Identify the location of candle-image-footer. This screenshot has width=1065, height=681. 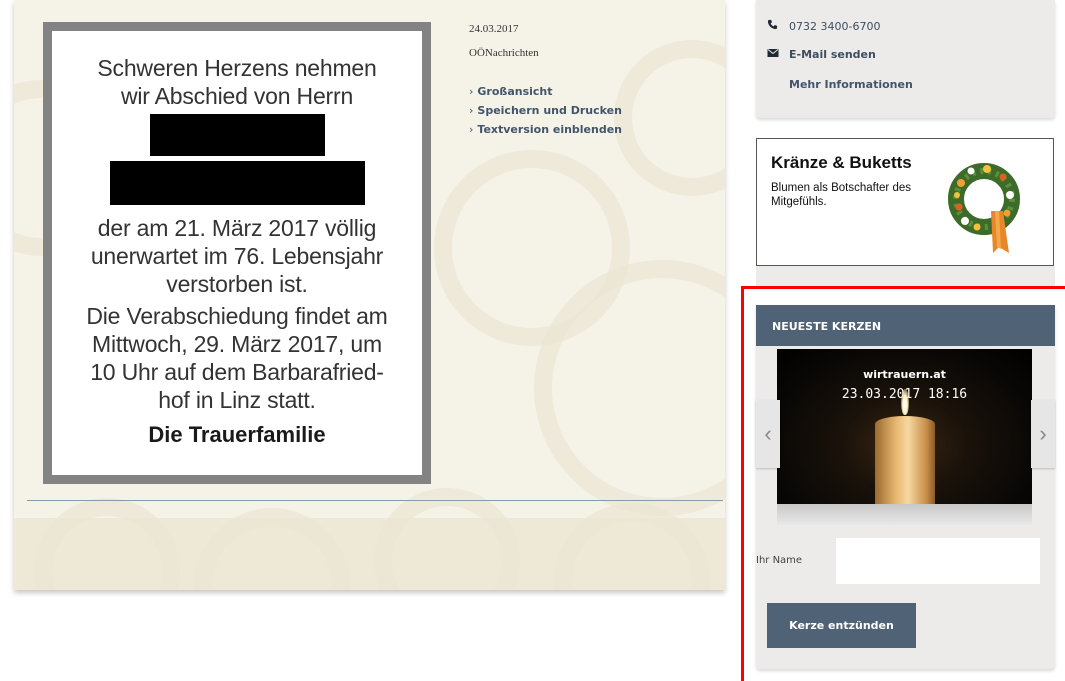
(904, 514).